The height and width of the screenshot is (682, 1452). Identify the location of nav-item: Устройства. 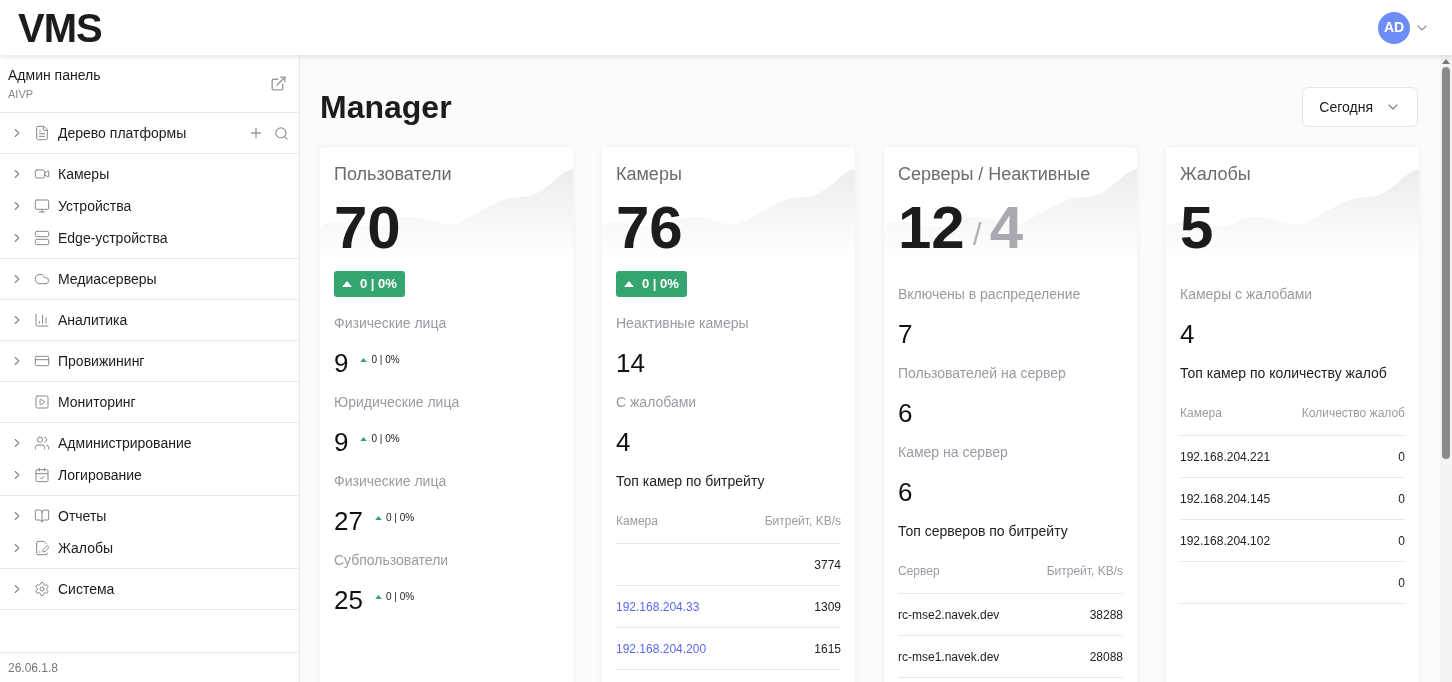
(149, 206).